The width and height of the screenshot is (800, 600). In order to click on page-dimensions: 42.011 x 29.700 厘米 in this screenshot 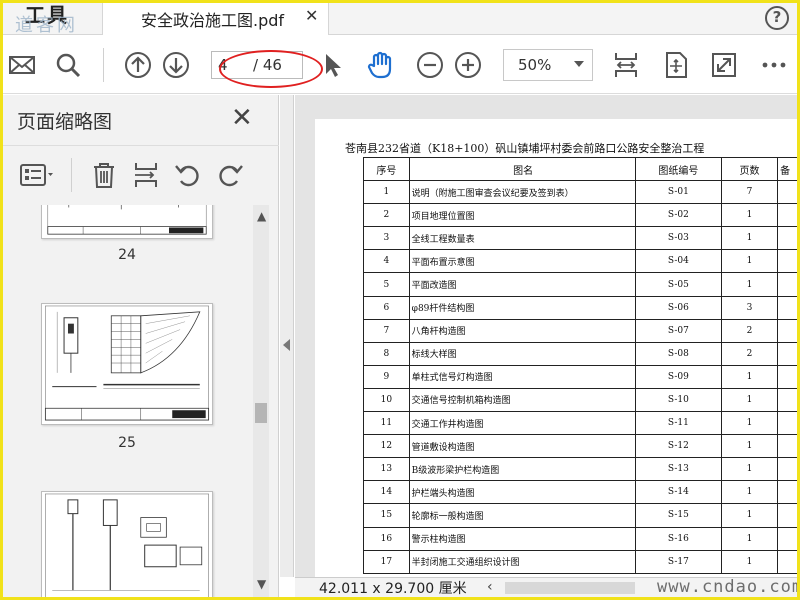, I will do `click(393, 589)`.